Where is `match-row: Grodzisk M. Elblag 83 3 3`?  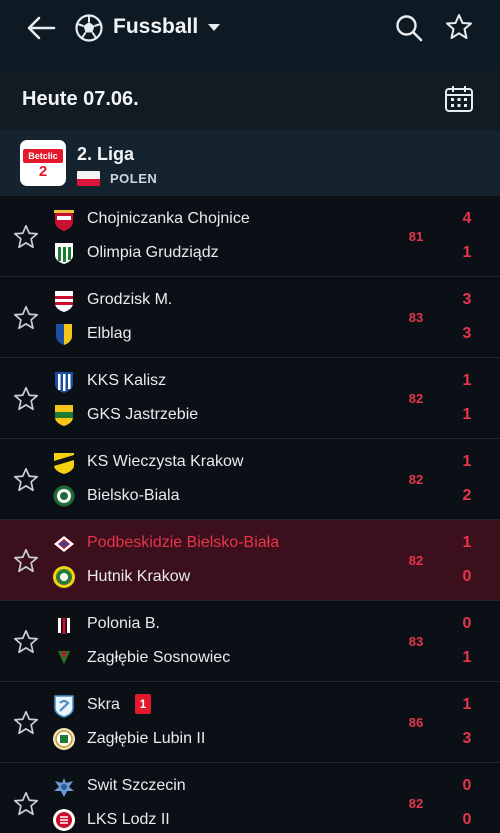 match-row: Grodzisk M. Elblag 83 3 3 is located at coordinates (250, 317).